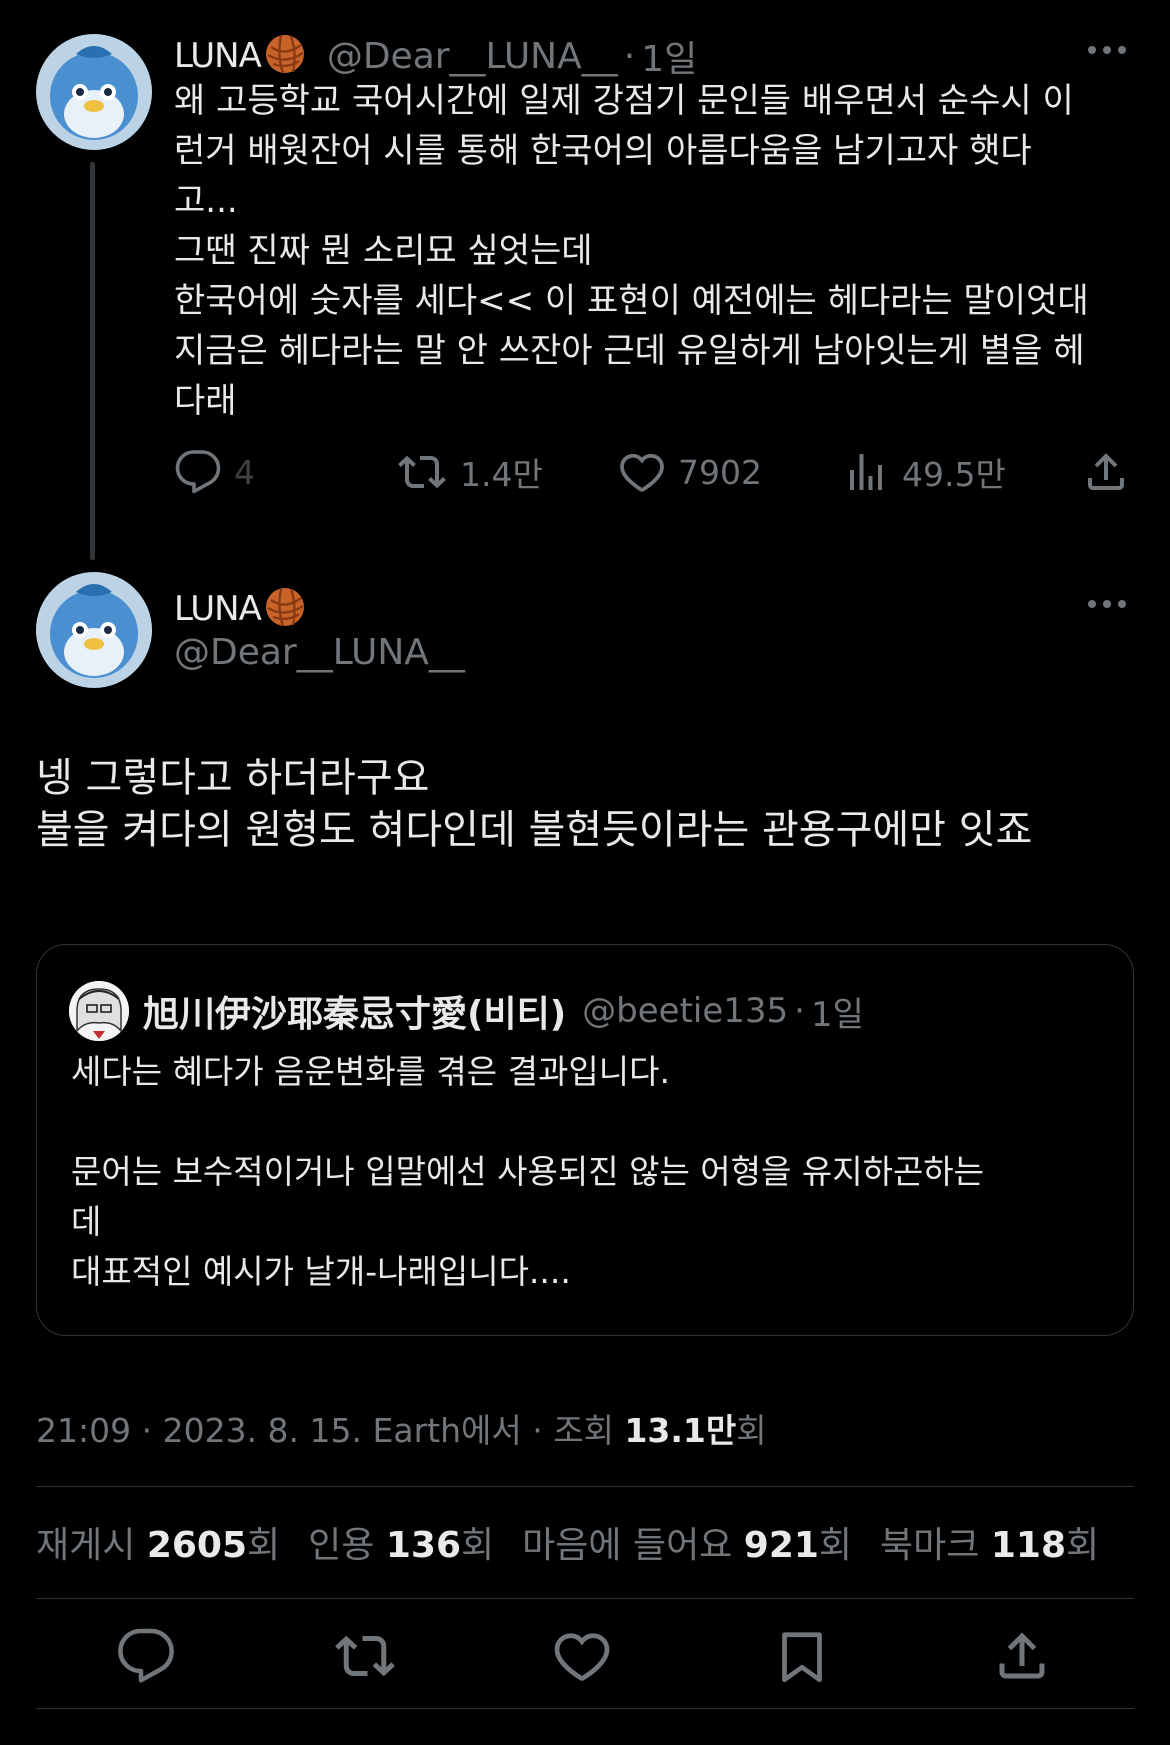 This screenshot has width=1170, height=1745. Describe the element at coordinates (720, 472) in the screenshot. I see `like-count: 7902` at that location.